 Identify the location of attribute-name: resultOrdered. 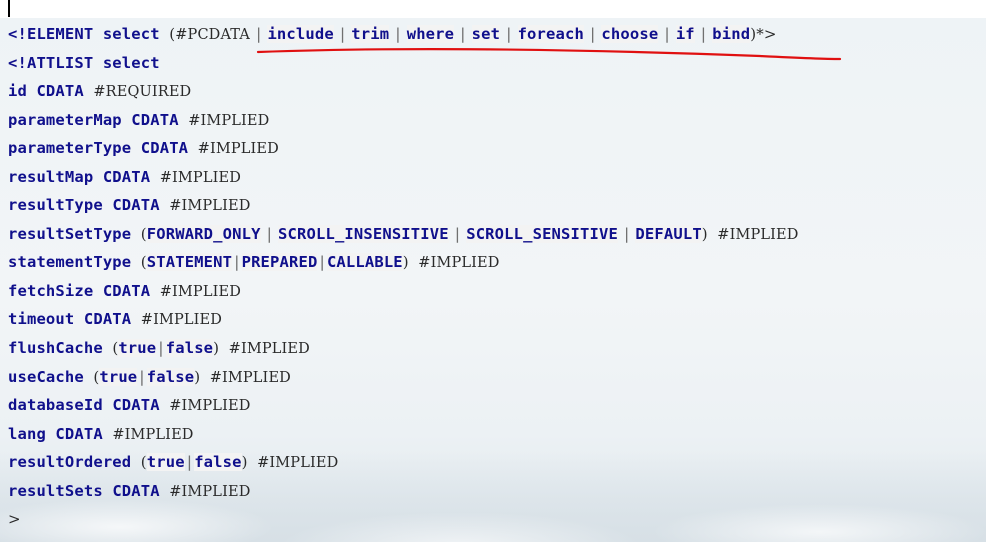
(70, 462).